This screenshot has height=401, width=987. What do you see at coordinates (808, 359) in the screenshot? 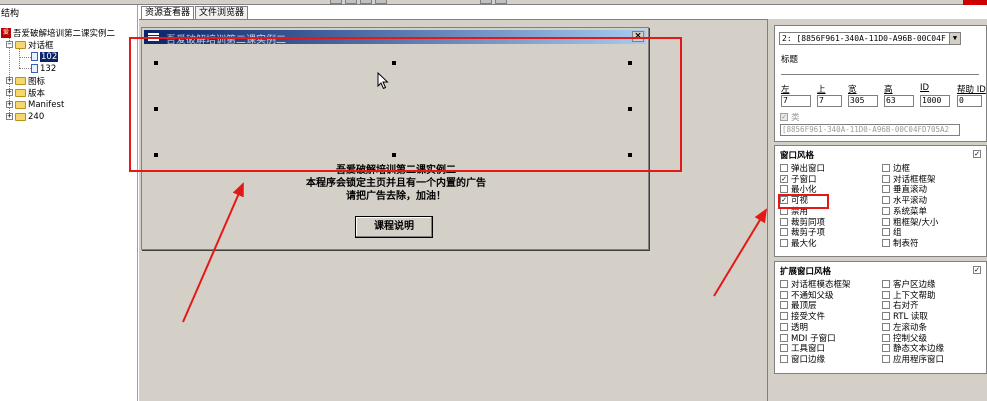
I see `style-checkbox-label: 窗口边缘` at bounding box center [808, 359].